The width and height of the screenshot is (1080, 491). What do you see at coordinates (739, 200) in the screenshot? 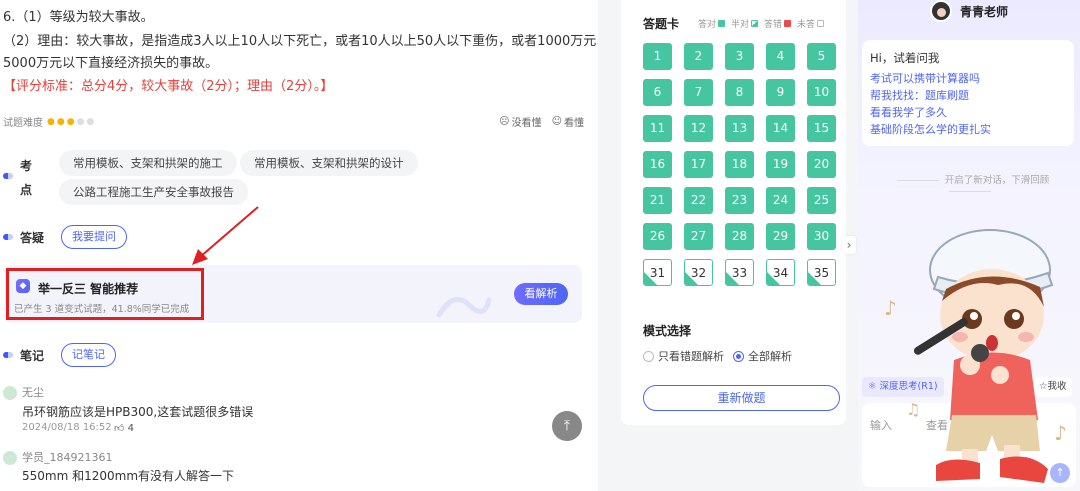
I see `question-number-cell: 23` at bounding box center [739, 200].